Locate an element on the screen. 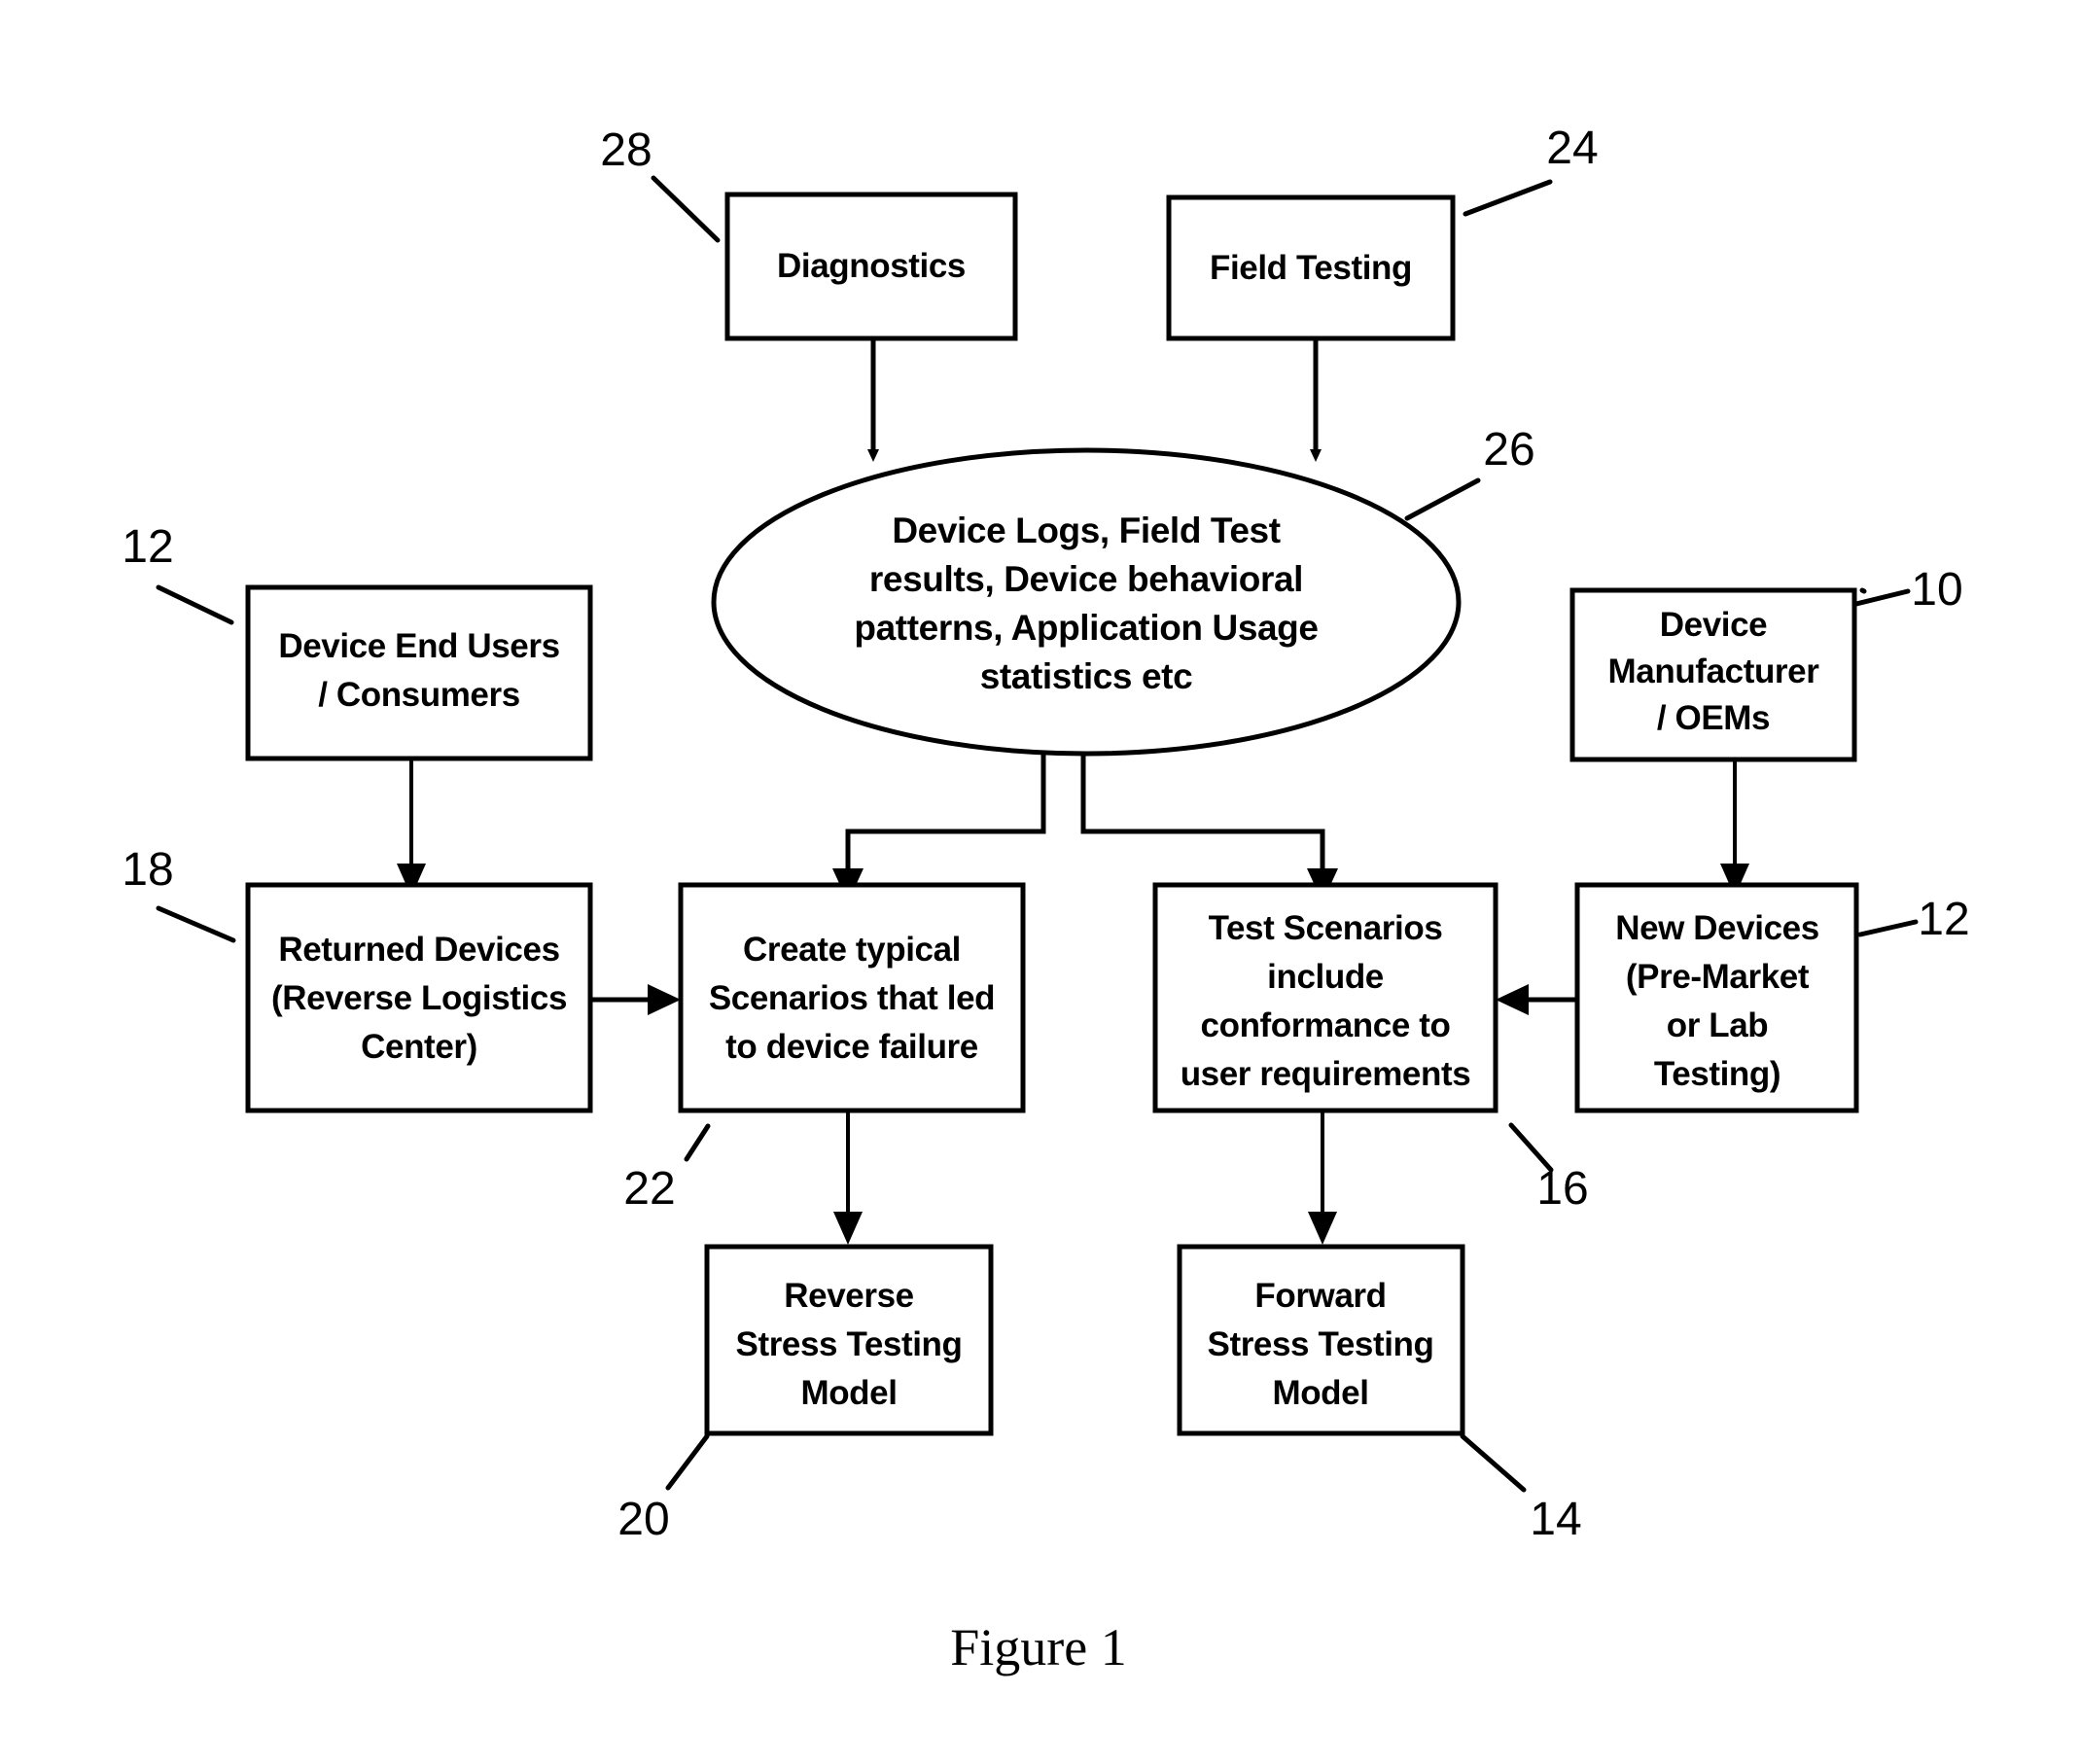 This screenshot has height=1764, width=2080. connector-endusers-to-returned is located at coordinates (411, 828).